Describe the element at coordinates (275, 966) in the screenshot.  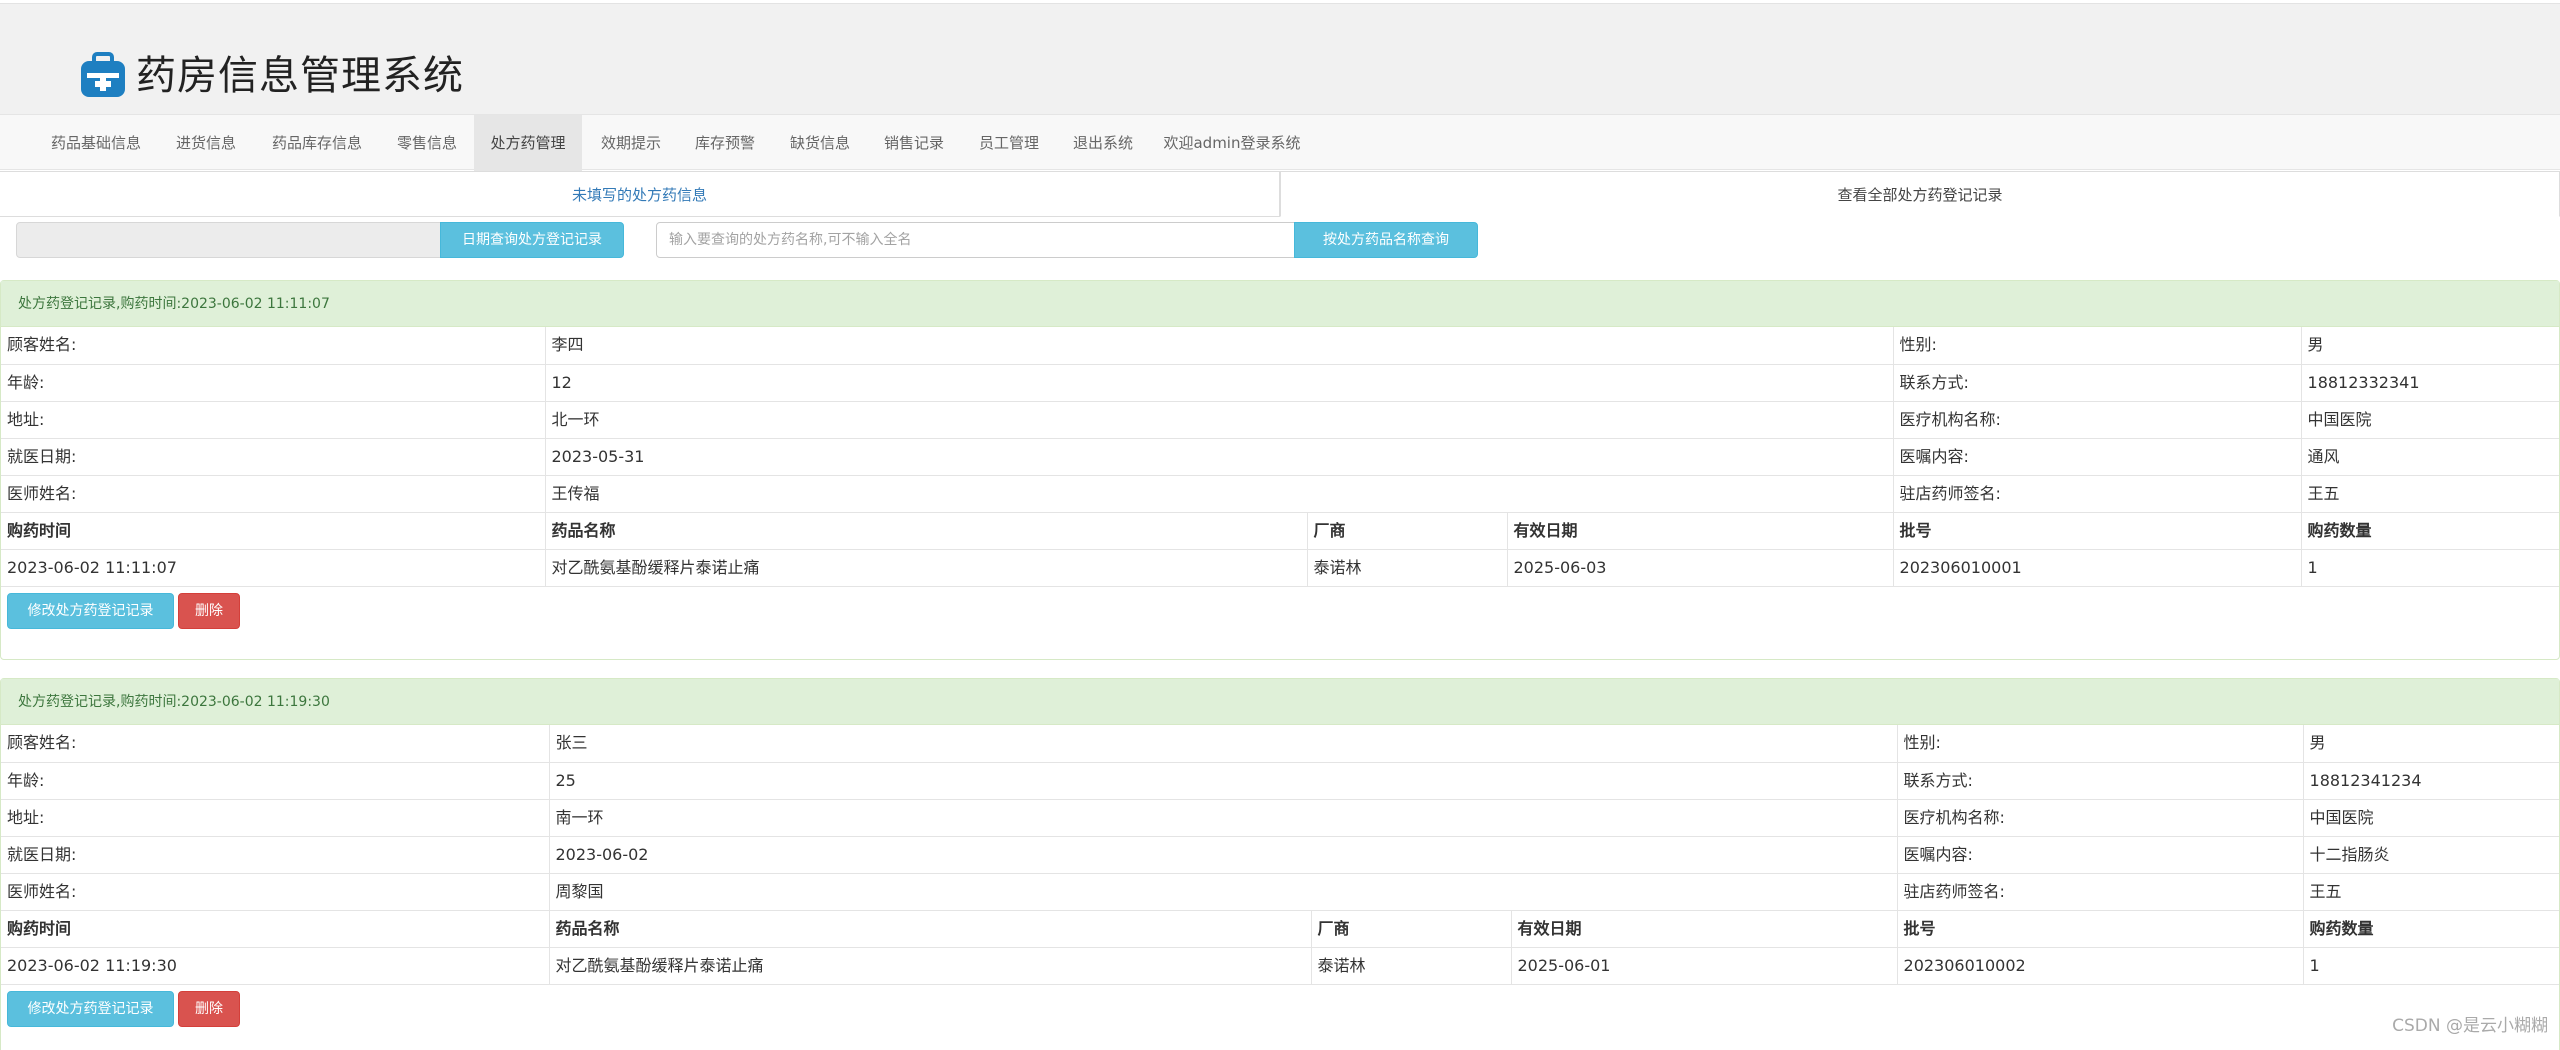
I see `purchase-time: 2023-06-02 11:19:30` at that location.